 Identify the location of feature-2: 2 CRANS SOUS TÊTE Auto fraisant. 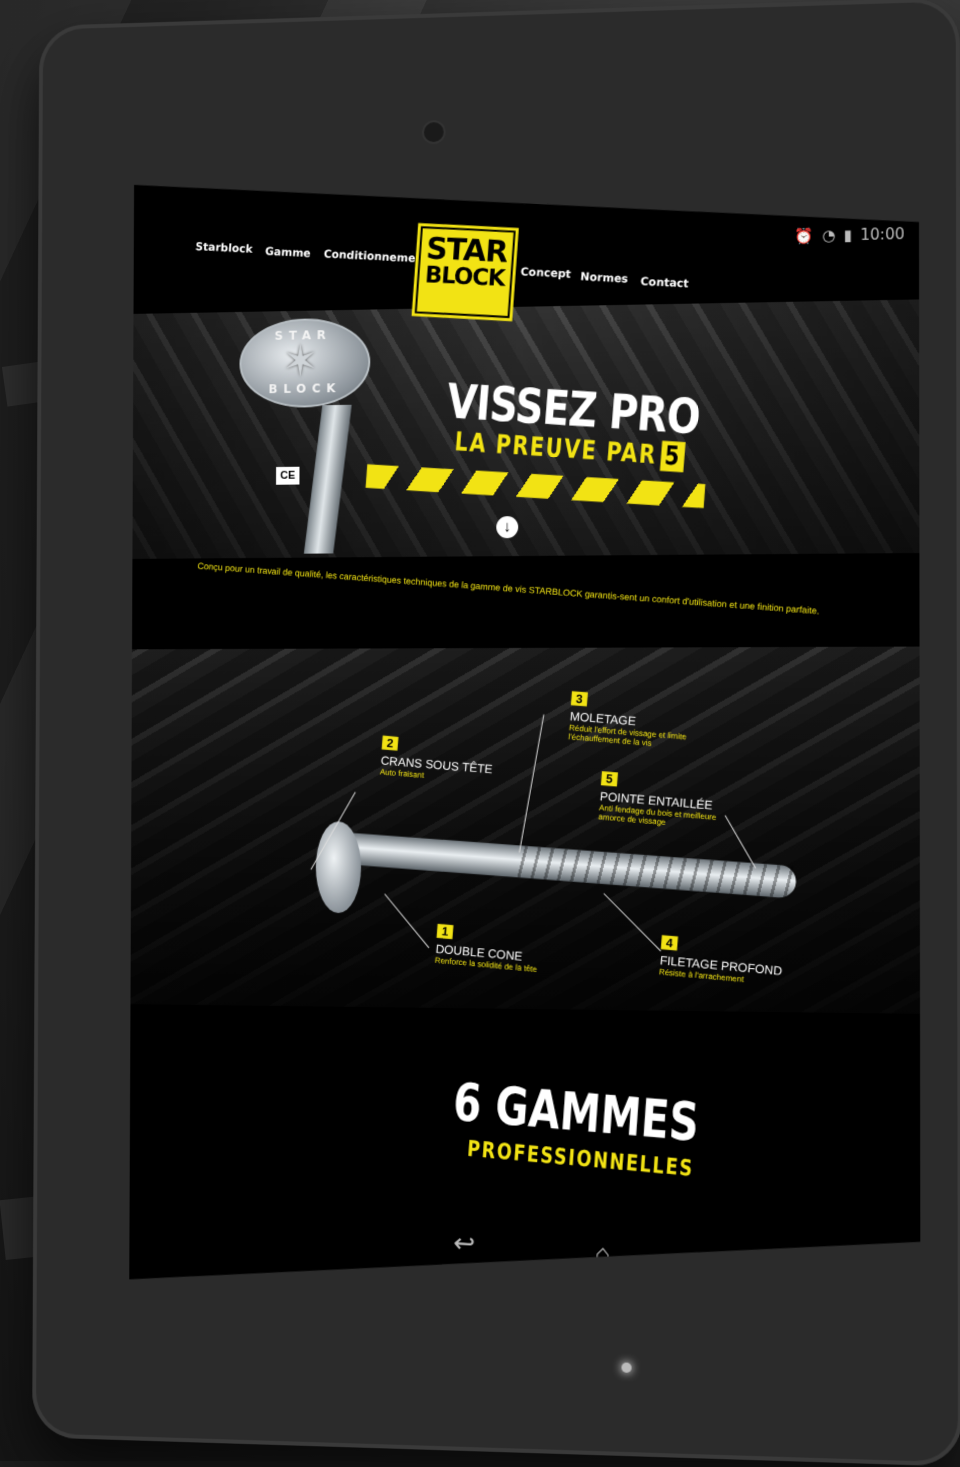
(436, 760).